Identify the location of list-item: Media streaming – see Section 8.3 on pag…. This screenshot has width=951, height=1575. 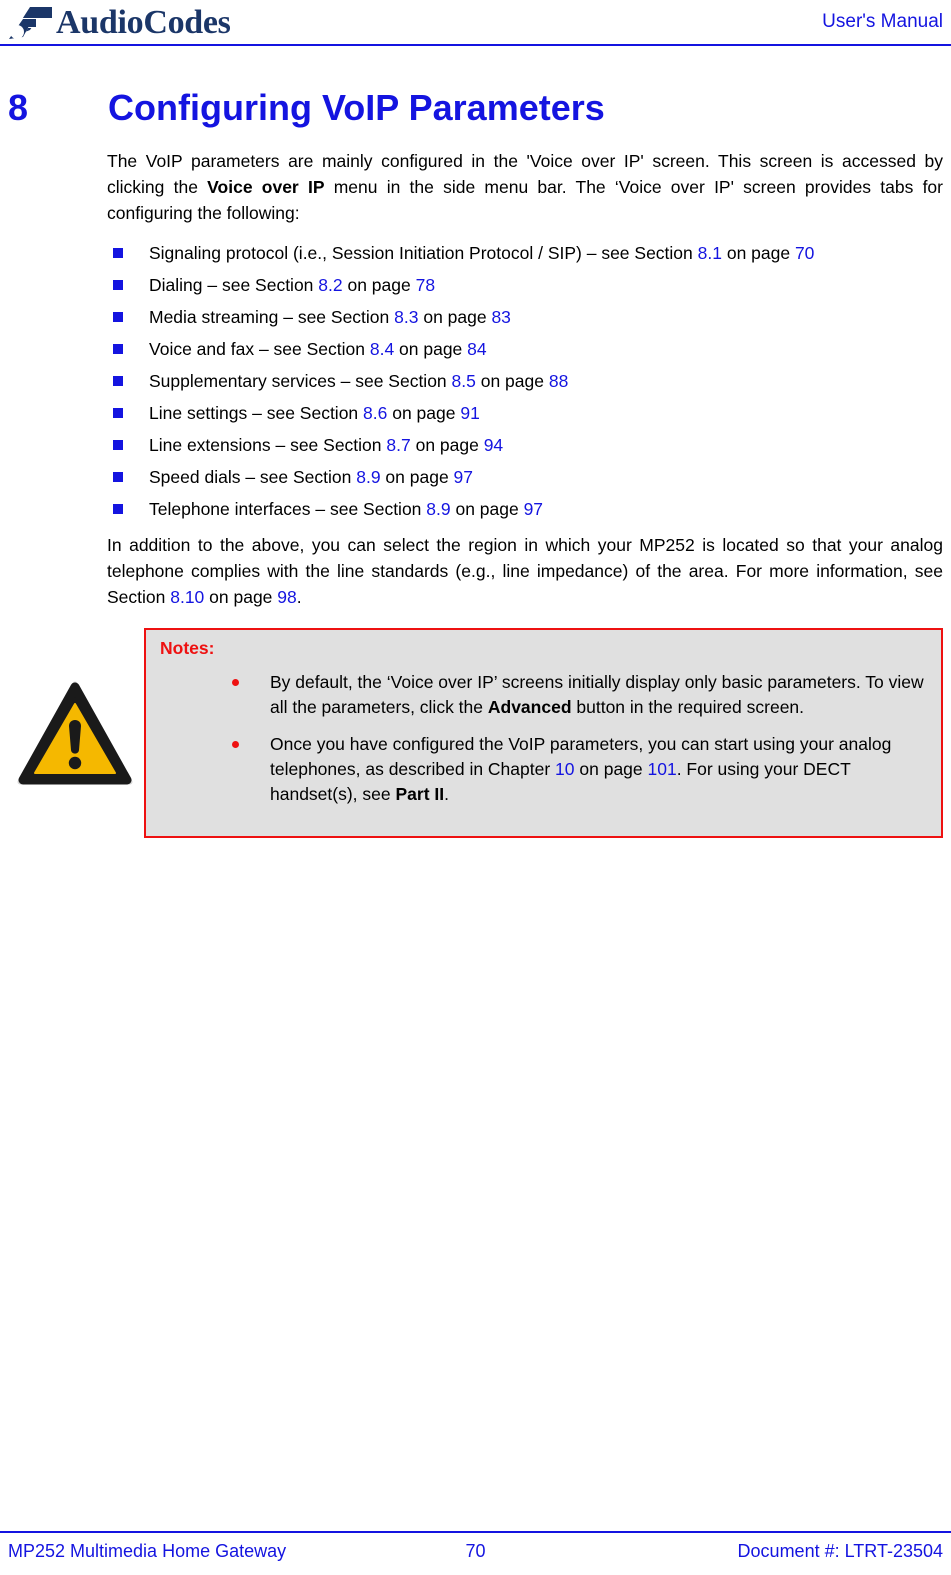
(525, 317).